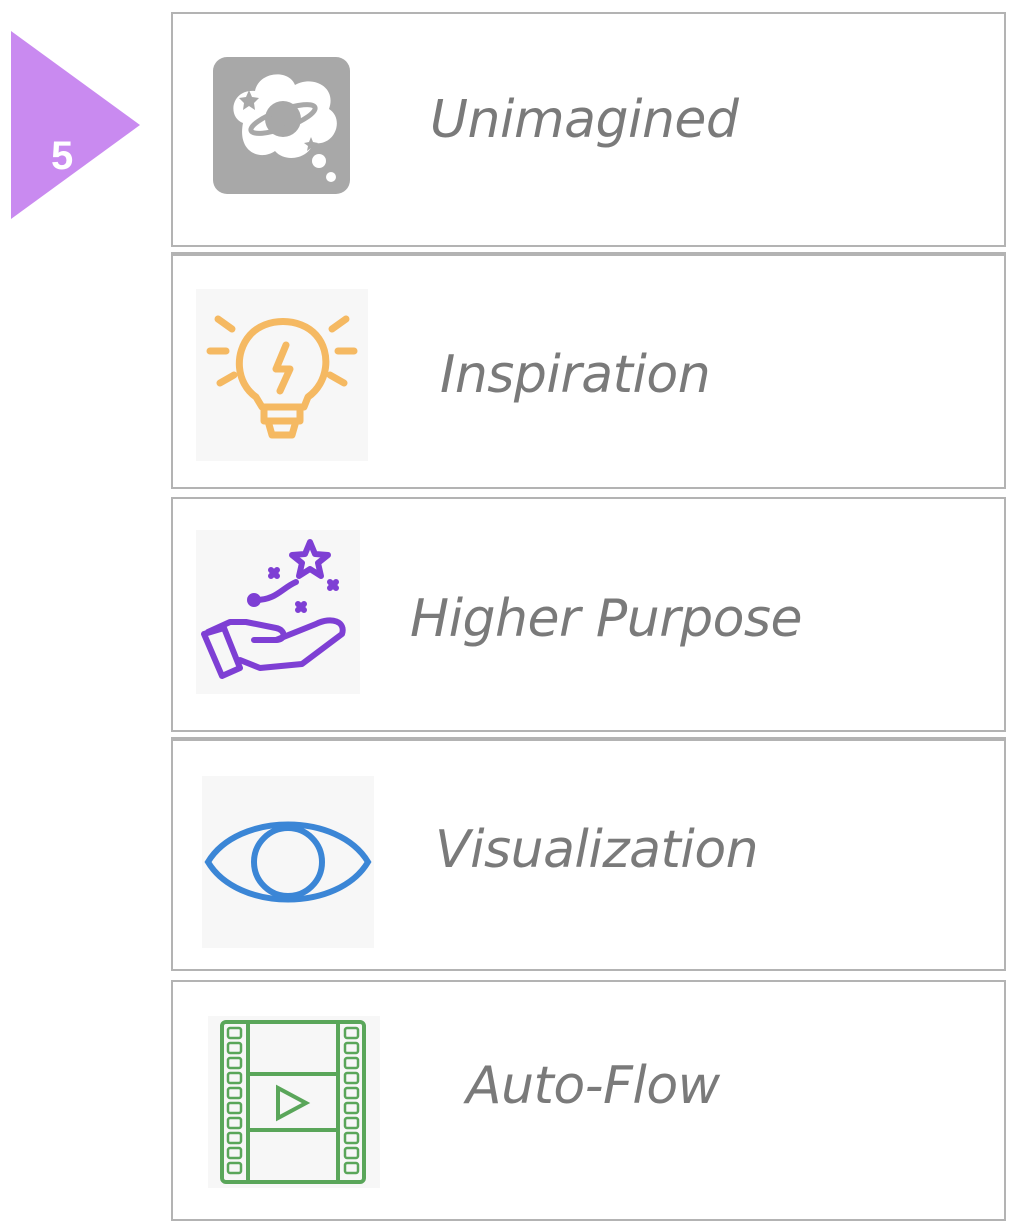 The width and height of the screenshot is (1012, 1230). What do you see at coordinates (593, 1086) in the screenshot?
I see `item-label-auto-flow: Auto-Flow` at bounding box center [593, 1086].